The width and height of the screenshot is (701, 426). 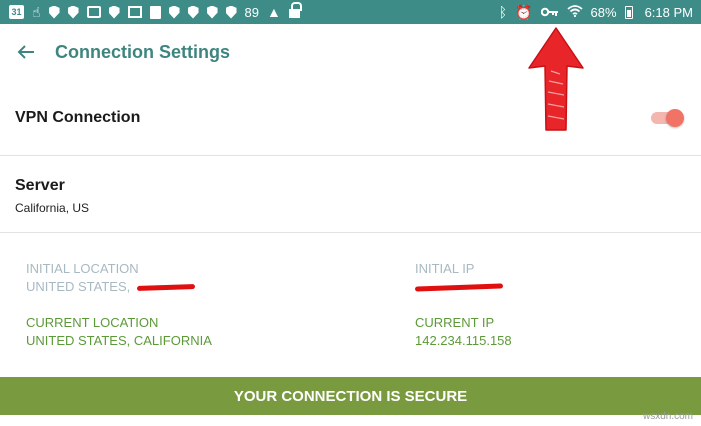 What do you see at coordinates (350, 52) in the screenshot?
I see `app-bar: Connection Settings` at bounding box center [350, 52].